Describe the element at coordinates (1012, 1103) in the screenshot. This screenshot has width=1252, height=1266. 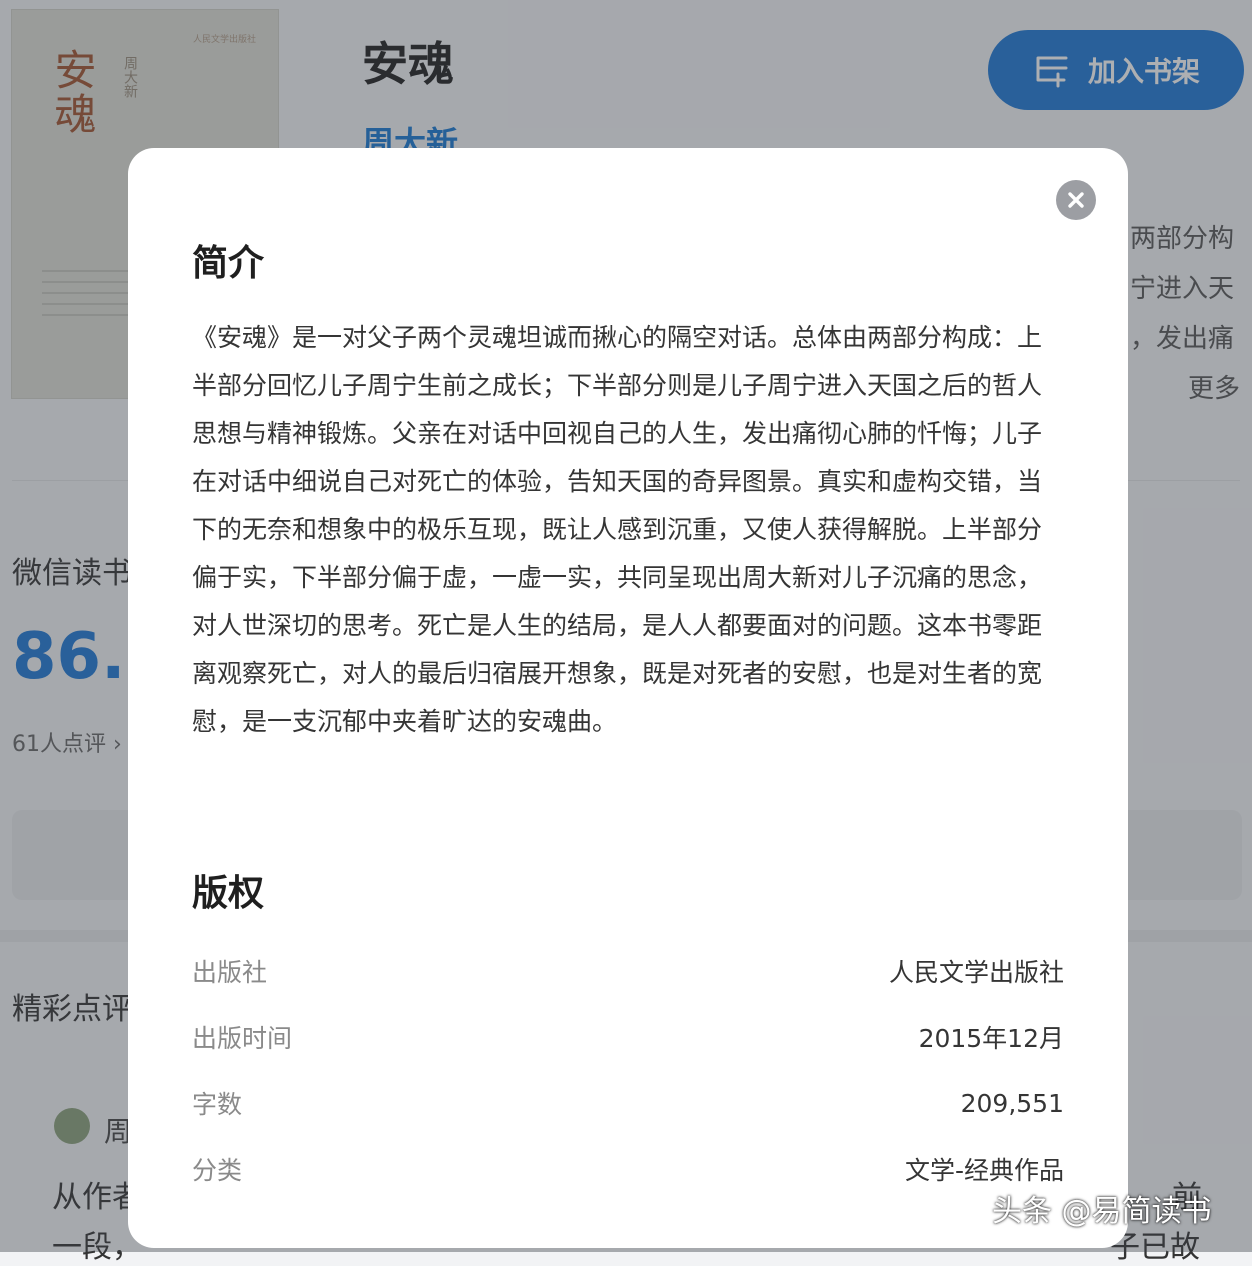
I see `info-value: 209,551` at that location.